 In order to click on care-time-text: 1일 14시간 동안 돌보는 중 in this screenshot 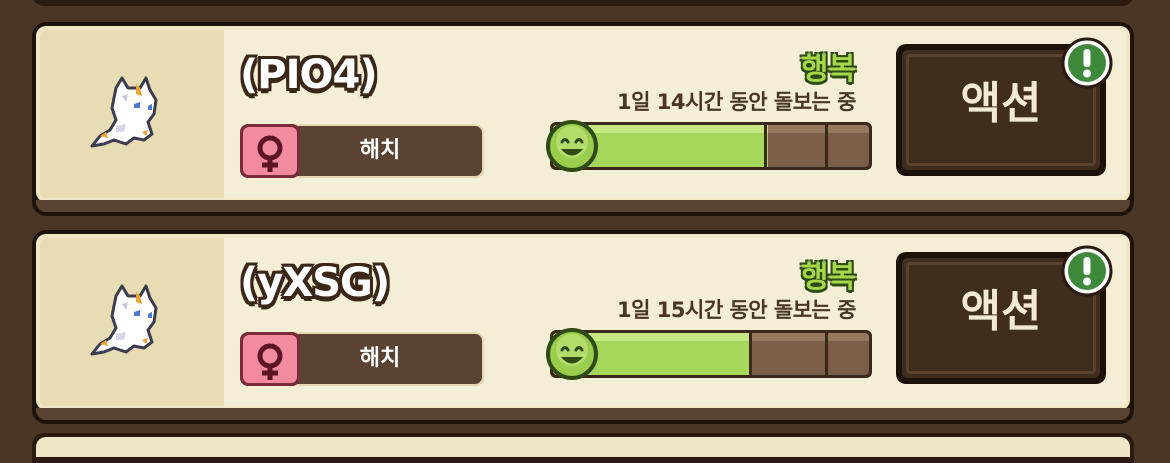, I will do `click(736, 102)`.